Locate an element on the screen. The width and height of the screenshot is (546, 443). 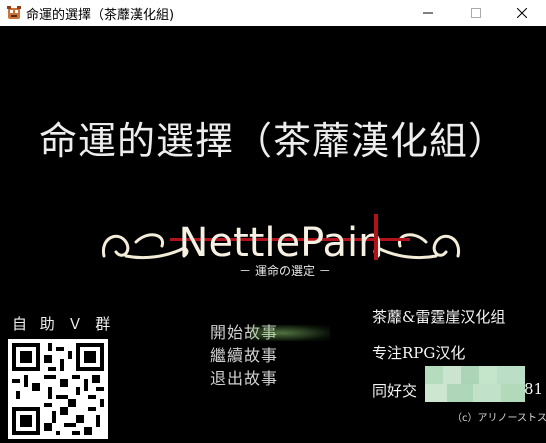
minimize-icon is located at coordinates (428, 13).